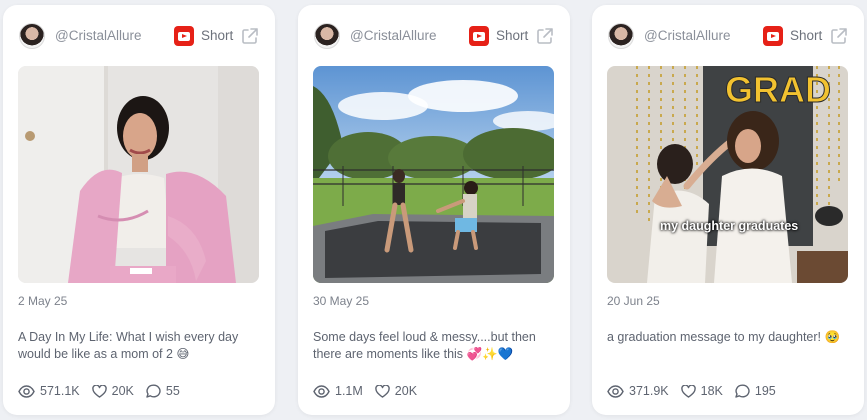  Describe the element at coordinates (172, 391) in the screenshot. I see `comments-count: 55` at that location.